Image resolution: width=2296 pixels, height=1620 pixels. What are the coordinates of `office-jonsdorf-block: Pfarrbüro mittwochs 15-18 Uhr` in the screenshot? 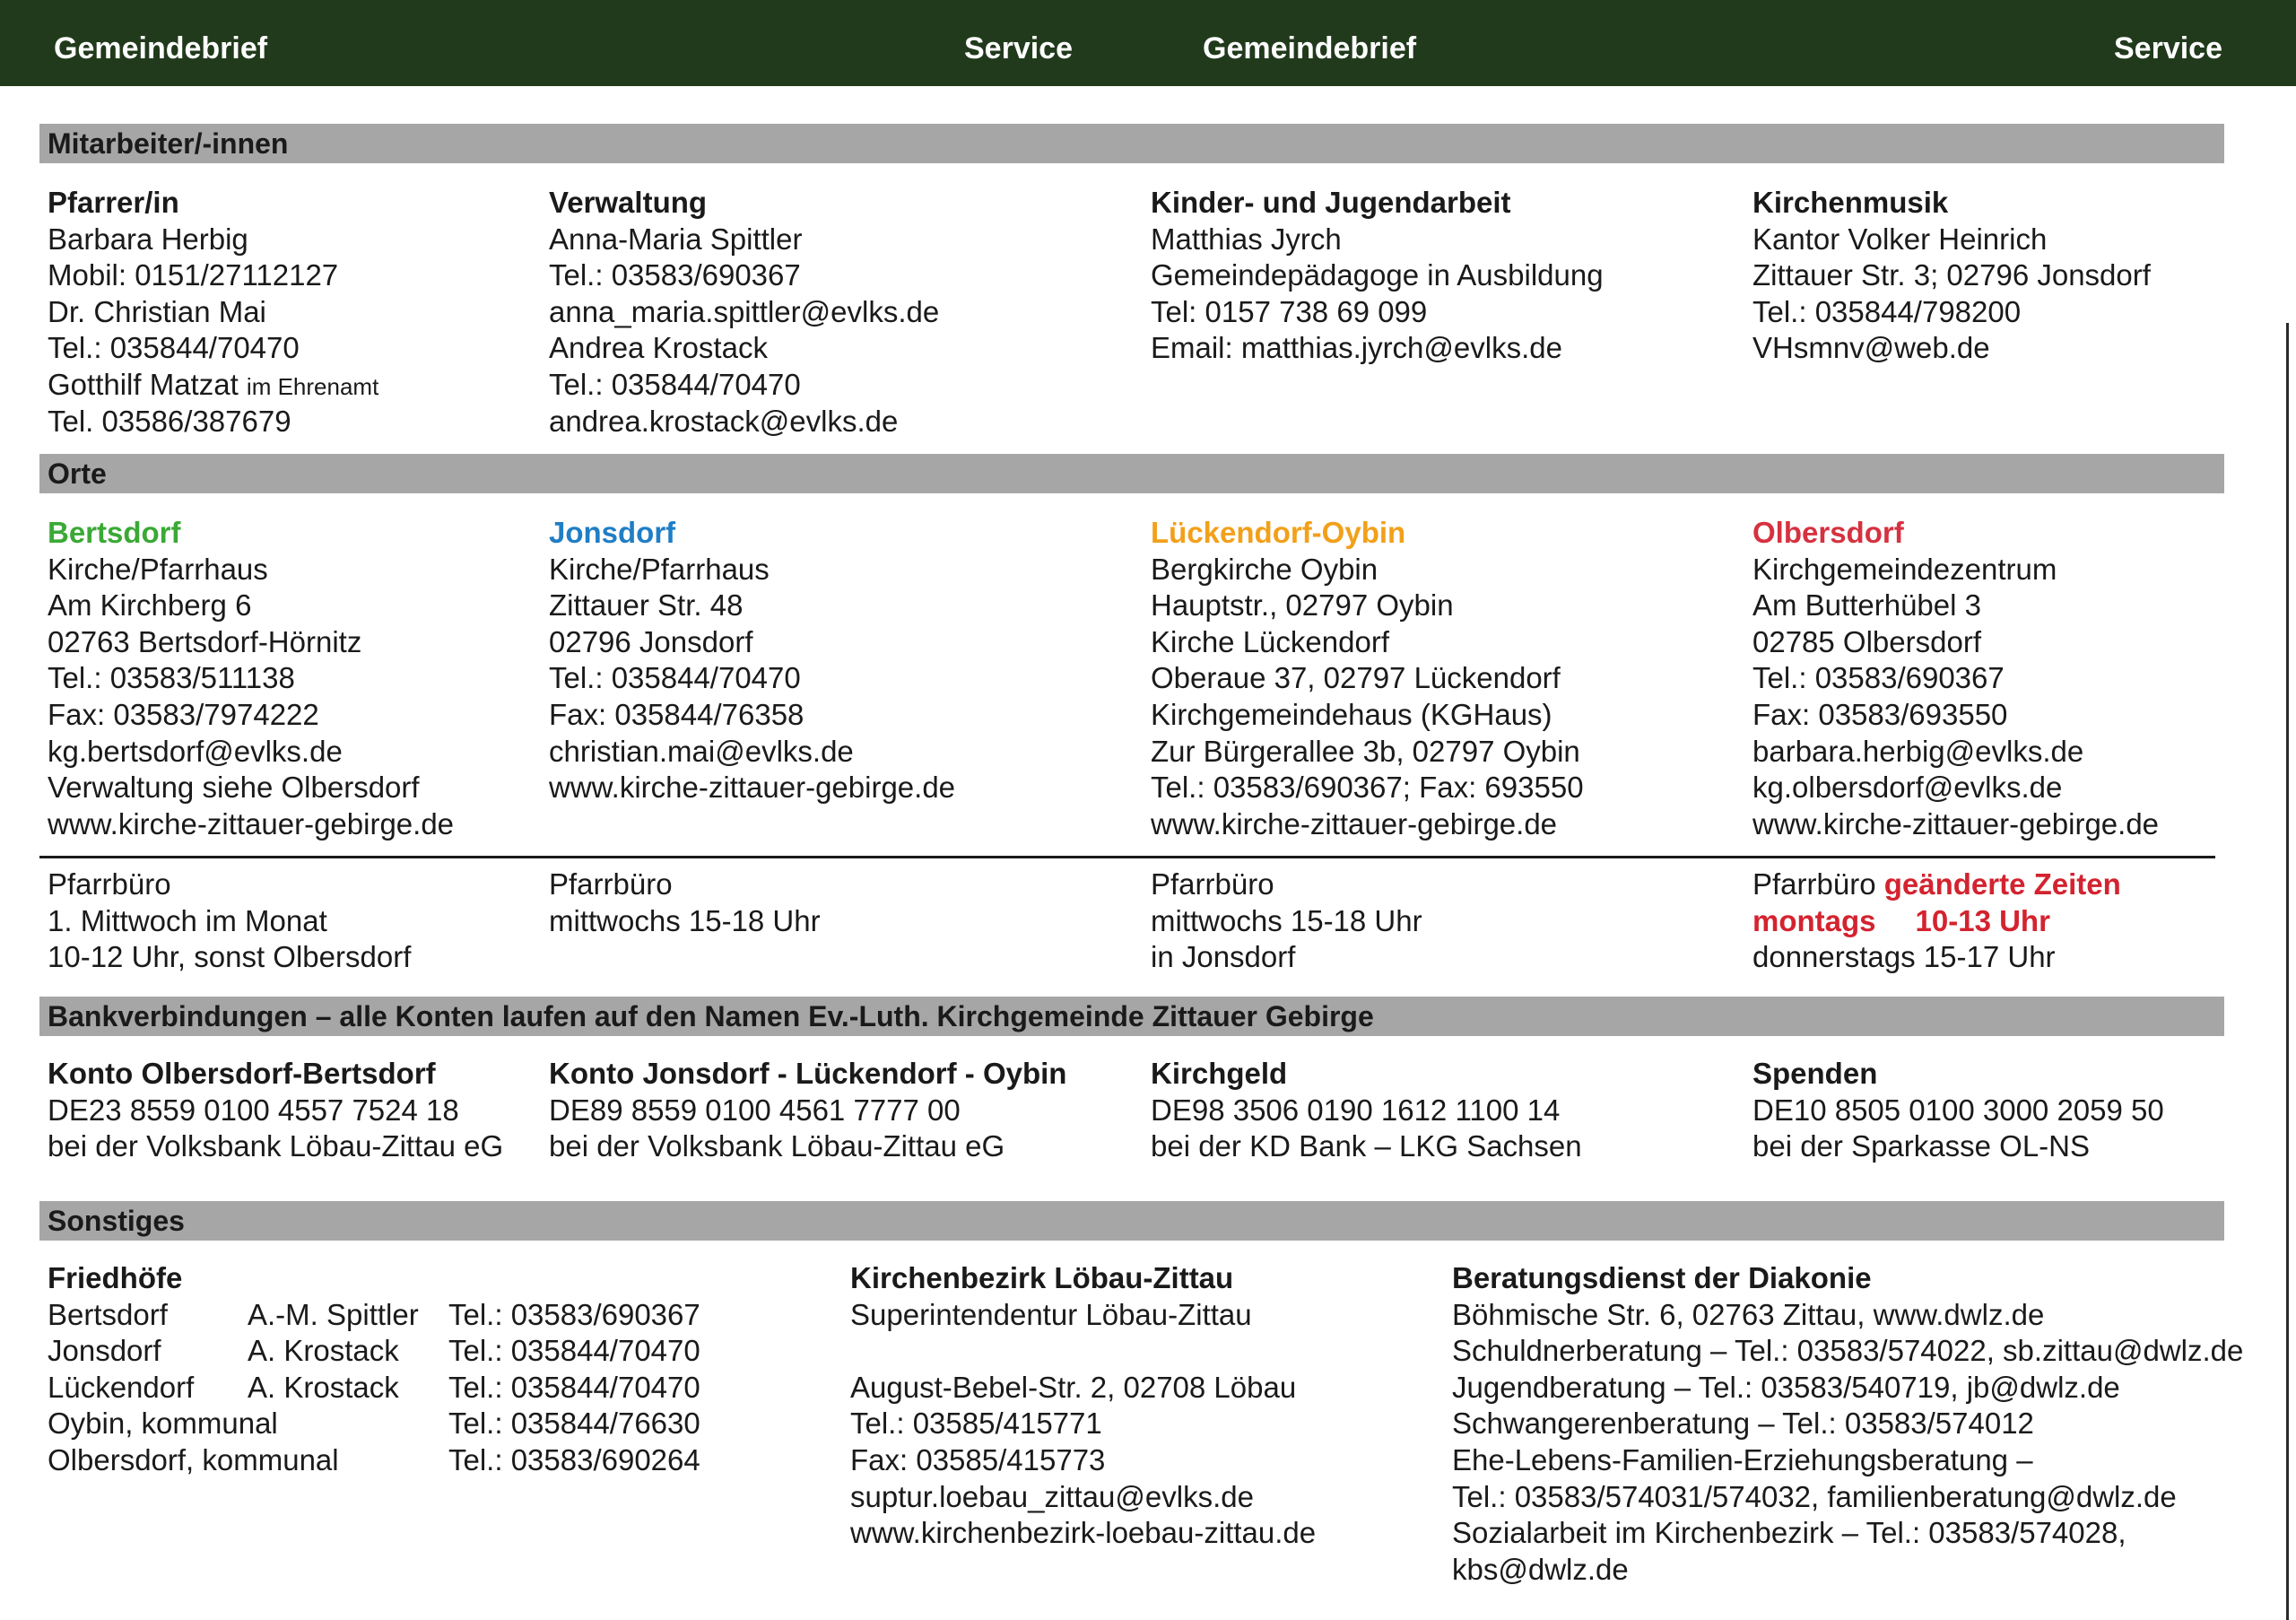 It's located at (685, 903).